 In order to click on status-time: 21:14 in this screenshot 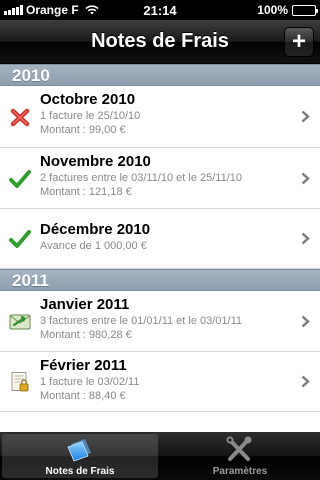, I will do `click(160, 10)`.